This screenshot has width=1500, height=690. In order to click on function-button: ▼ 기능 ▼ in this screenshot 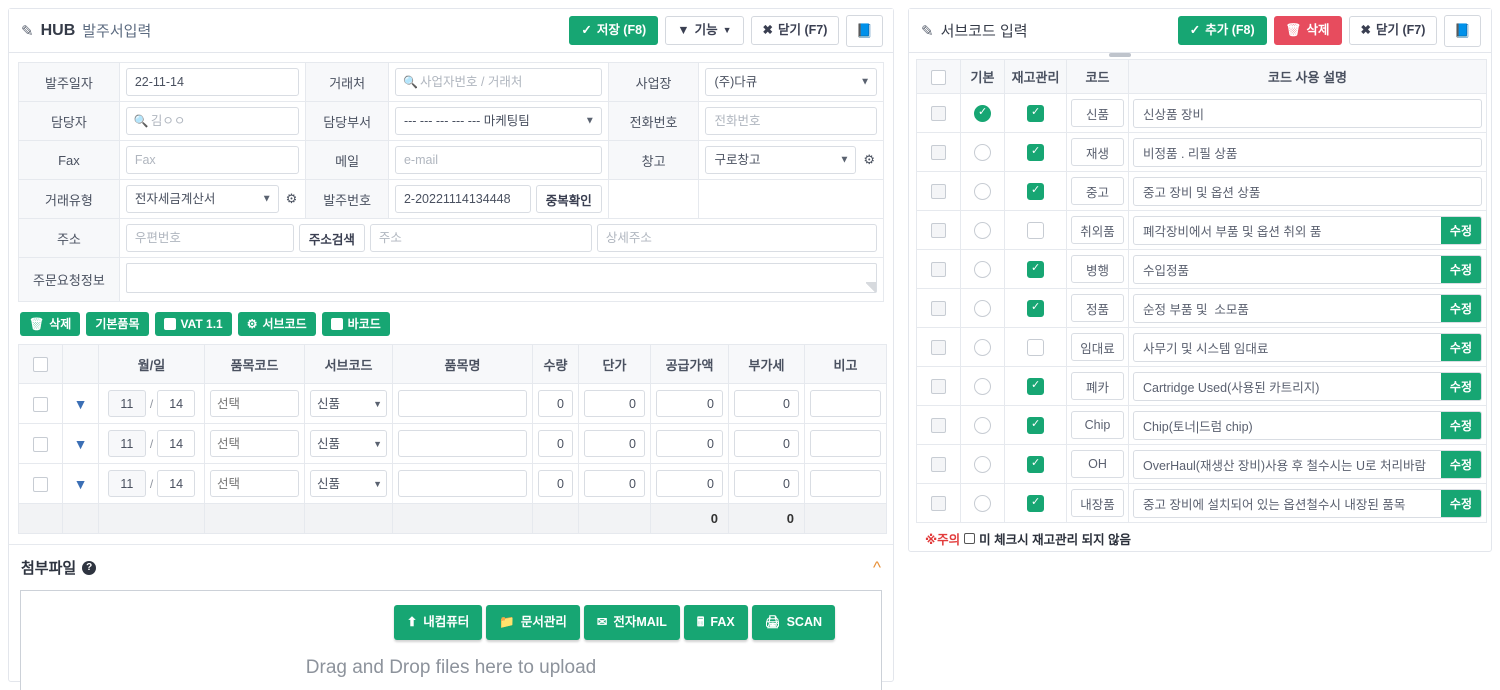, I will do `click(704, 30)`.